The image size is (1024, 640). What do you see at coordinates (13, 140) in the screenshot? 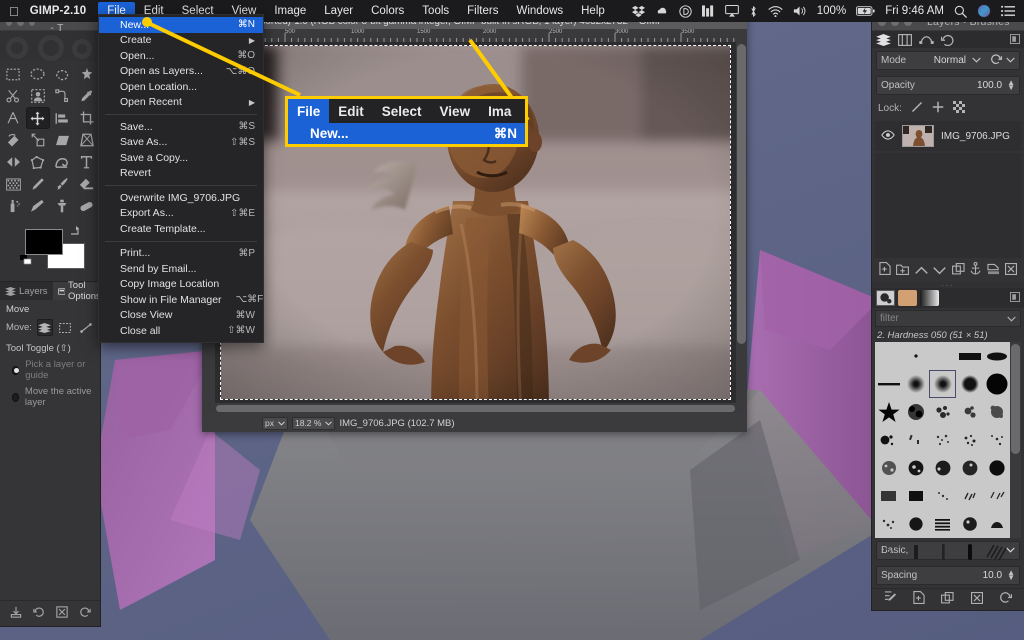
I see `rotate-tool` at bounding box center [13, 140].